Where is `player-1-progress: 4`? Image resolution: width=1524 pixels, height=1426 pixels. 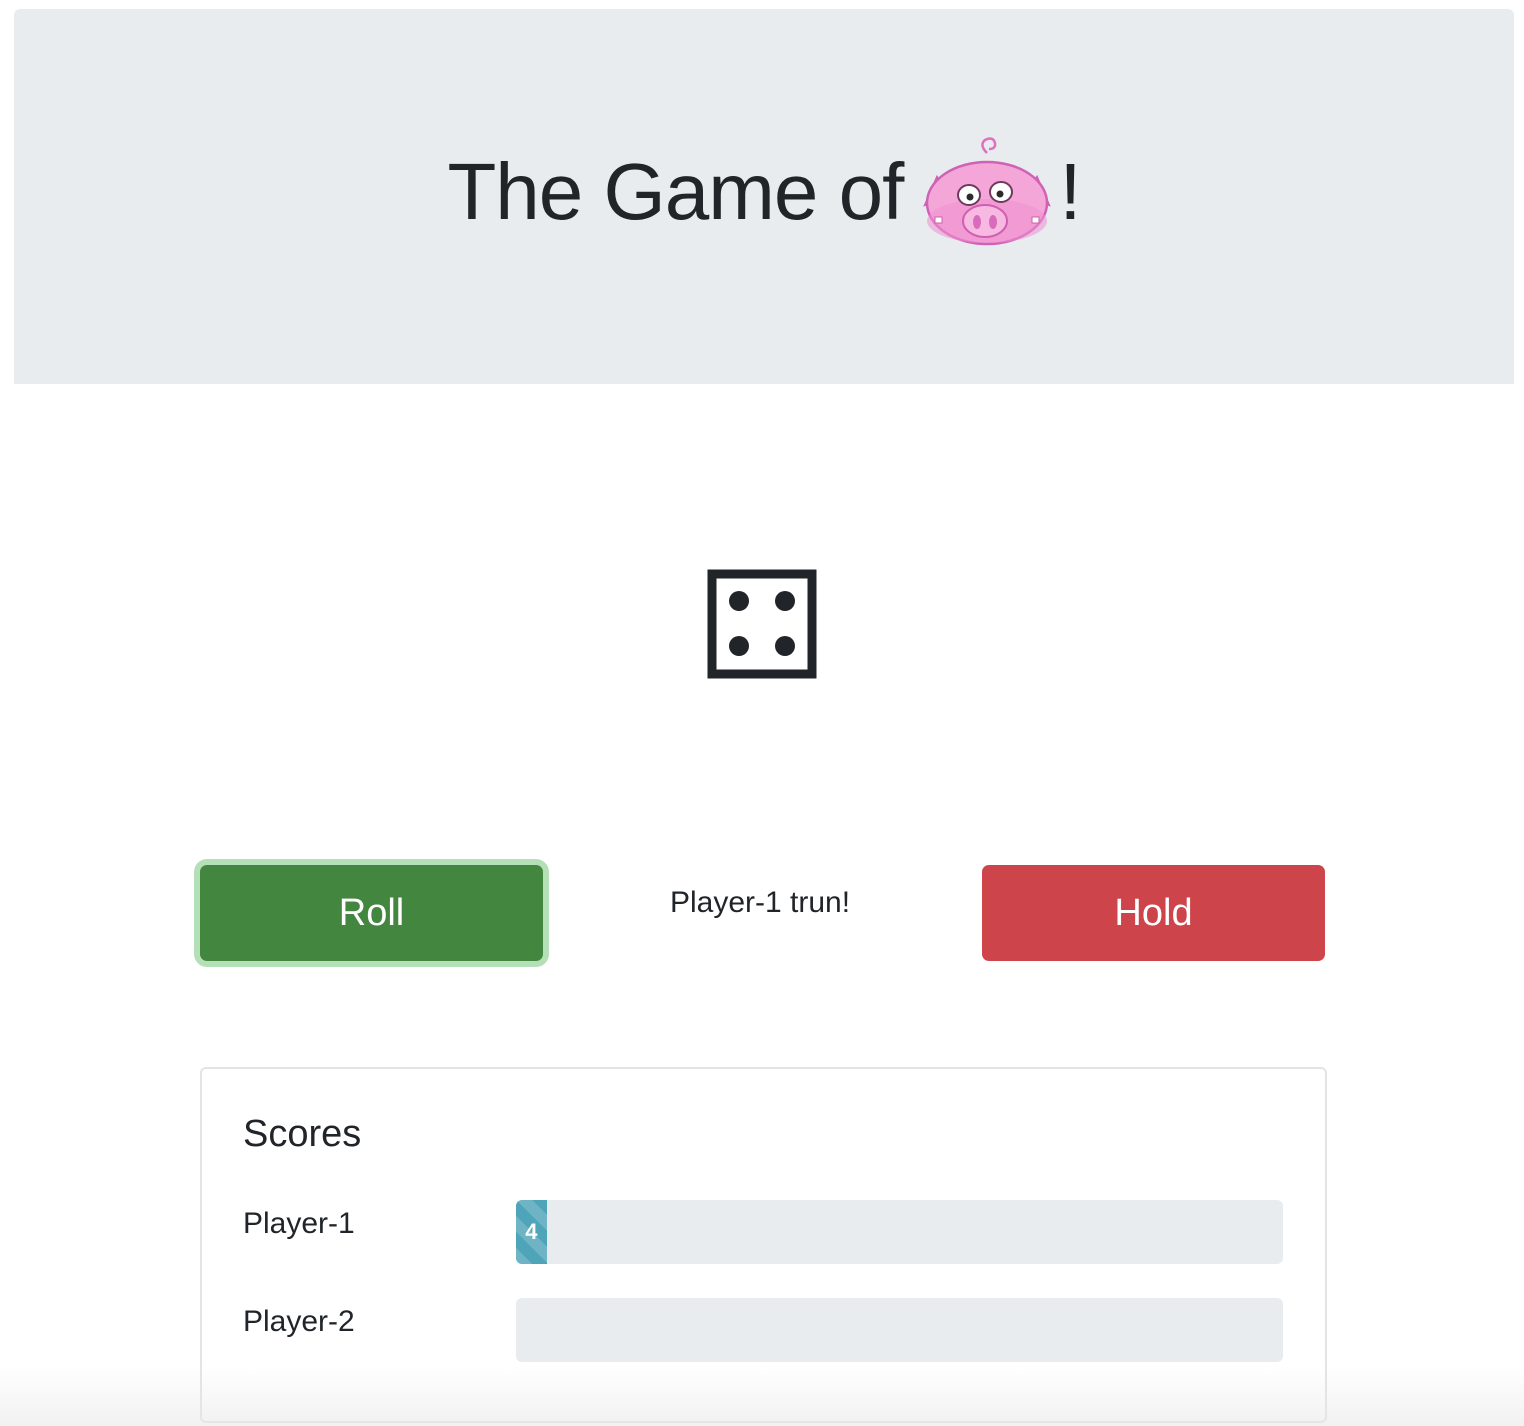
player-1-progress: 4 is located at coordinates (899, 1232).